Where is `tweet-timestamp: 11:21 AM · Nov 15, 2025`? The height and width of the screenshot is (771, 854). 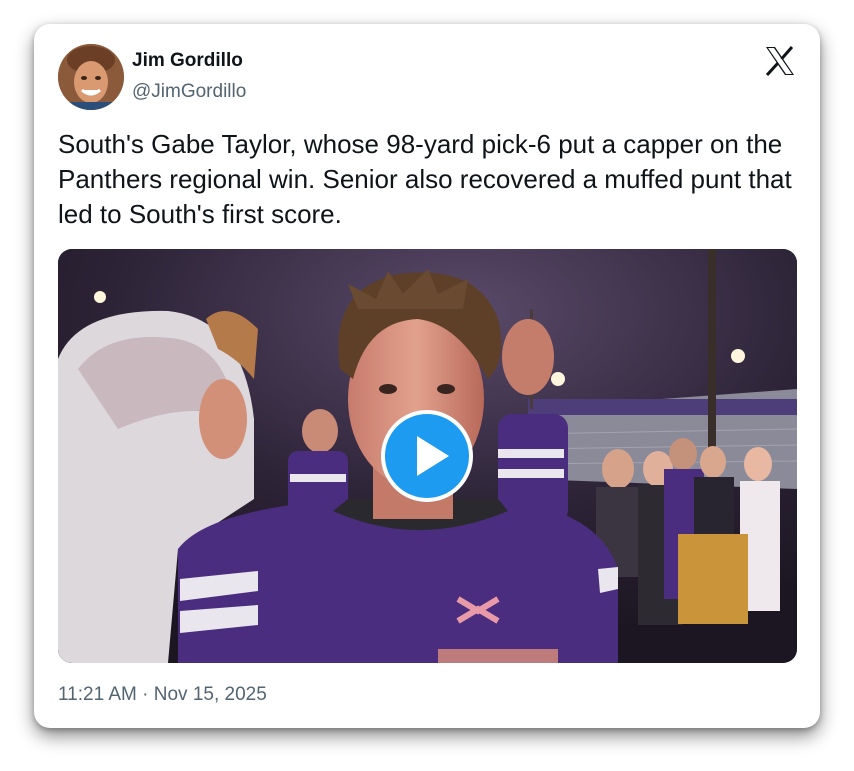
tweet-timestamp: 11:21 AM · Nov 15, 2025 is located at coordinates (162, 695).